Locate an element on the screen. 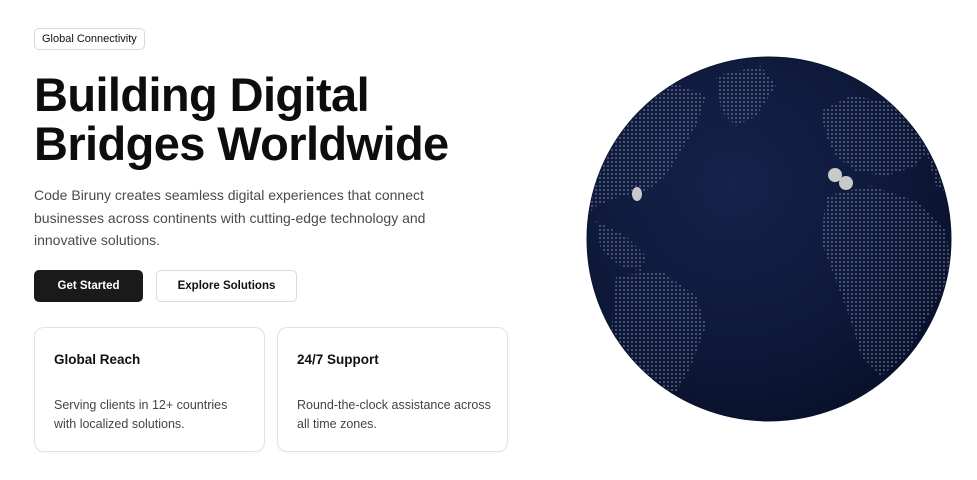 Image resolution: width=977 pixels, height=480 pixels. page-title-line-1: Building Digital is located at coordinates (202, 94).